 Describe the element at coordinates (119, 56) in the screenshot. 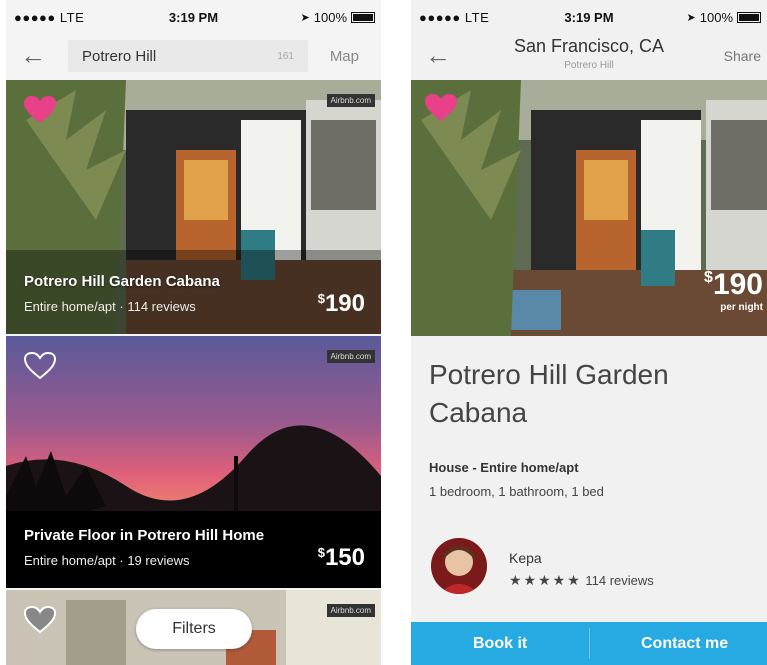

I see `search-query: Potrero Hill` at that location.